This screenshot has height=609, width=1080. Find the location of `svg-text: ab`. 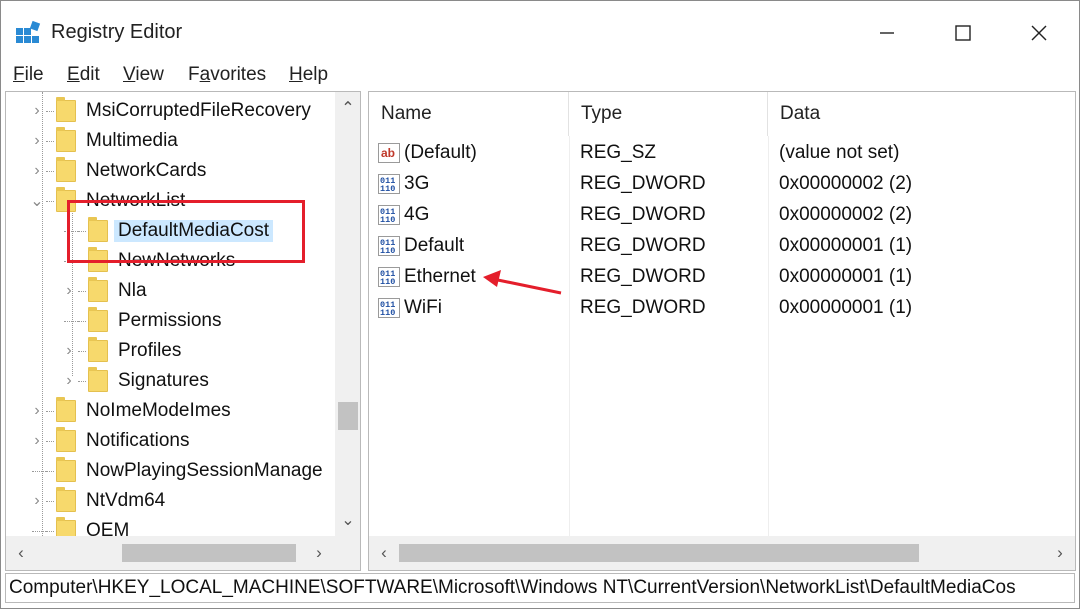

svg-text: ab is located at coordinates (388, 153).